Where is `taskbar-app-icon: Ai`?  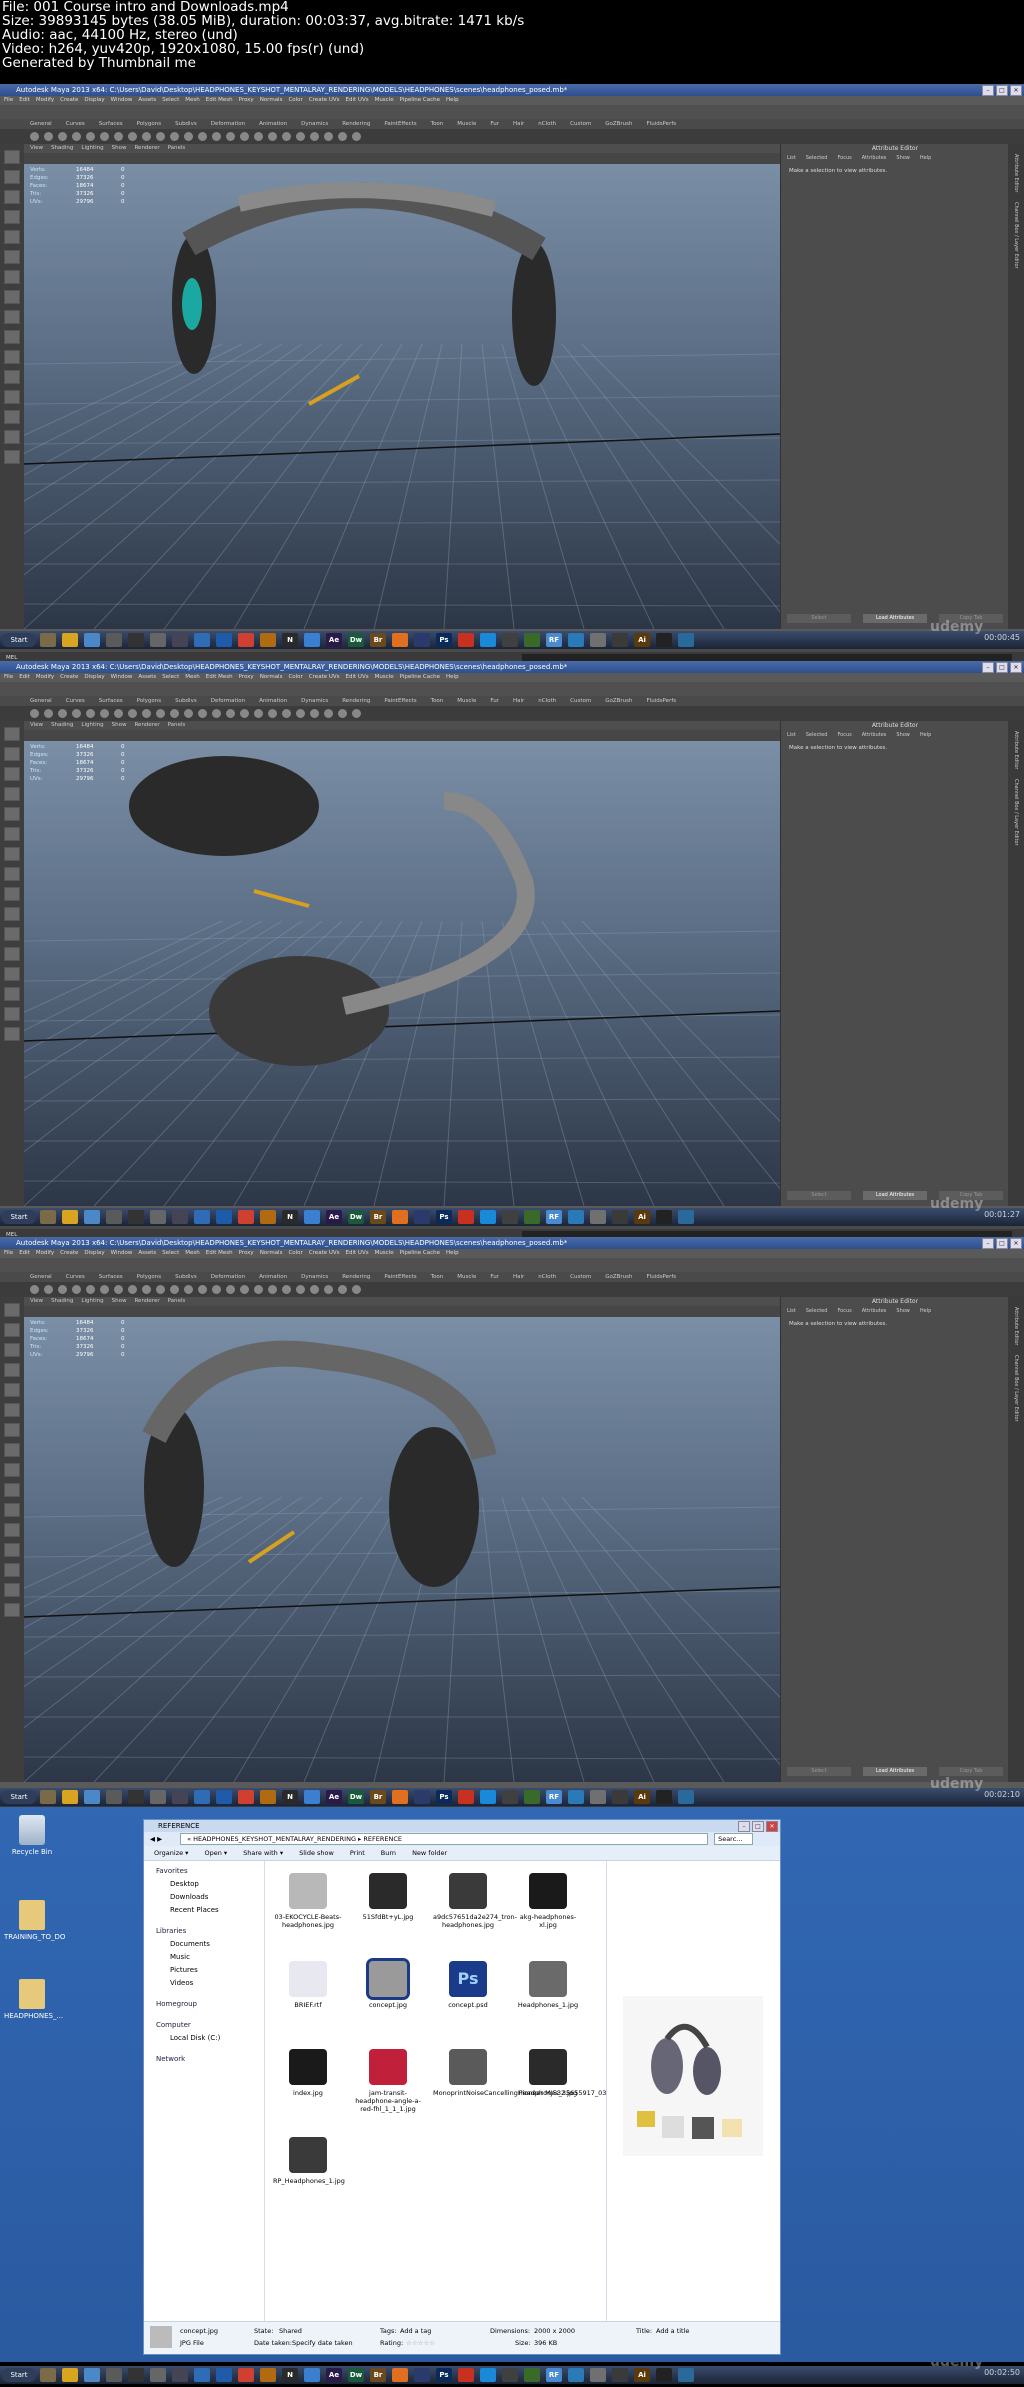
taskbar-app-icon: Ai is located at coordinates (642, 1797).